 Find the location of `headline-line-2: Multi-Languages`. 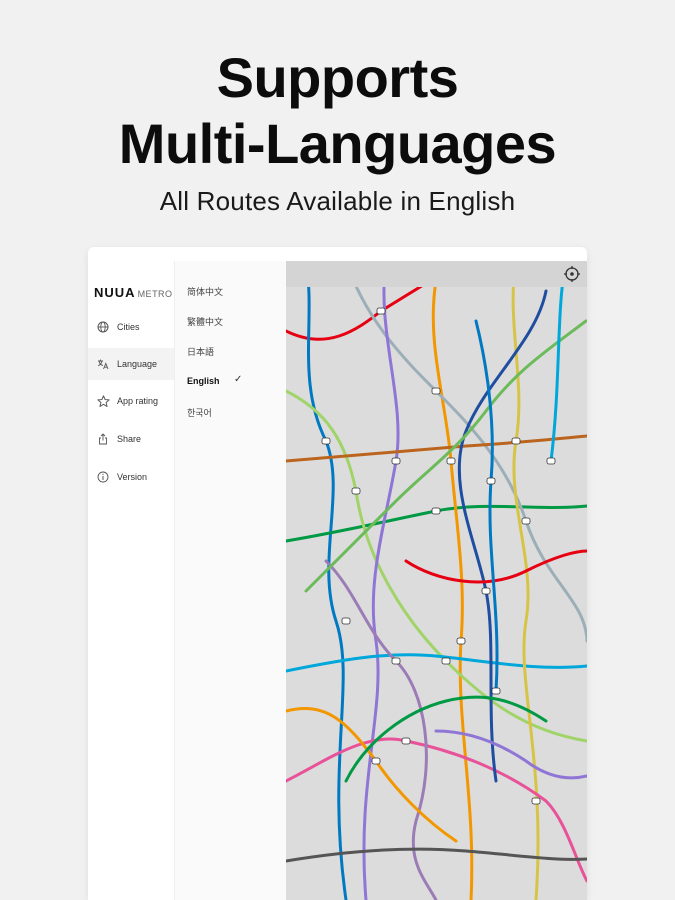

headline-line-2: Multi-Languages is located at coordinates (337, 143).